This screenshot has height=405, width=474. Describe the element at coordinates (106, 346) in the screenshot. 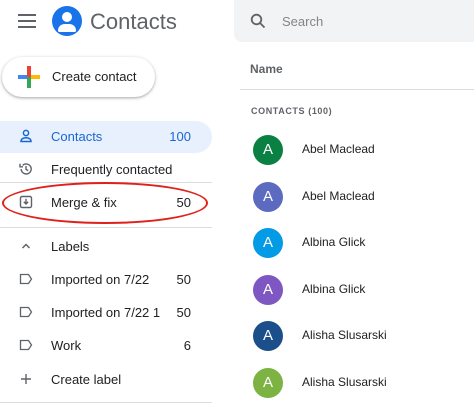

I see `sidebar-item-label-work: Work 6` at that location.